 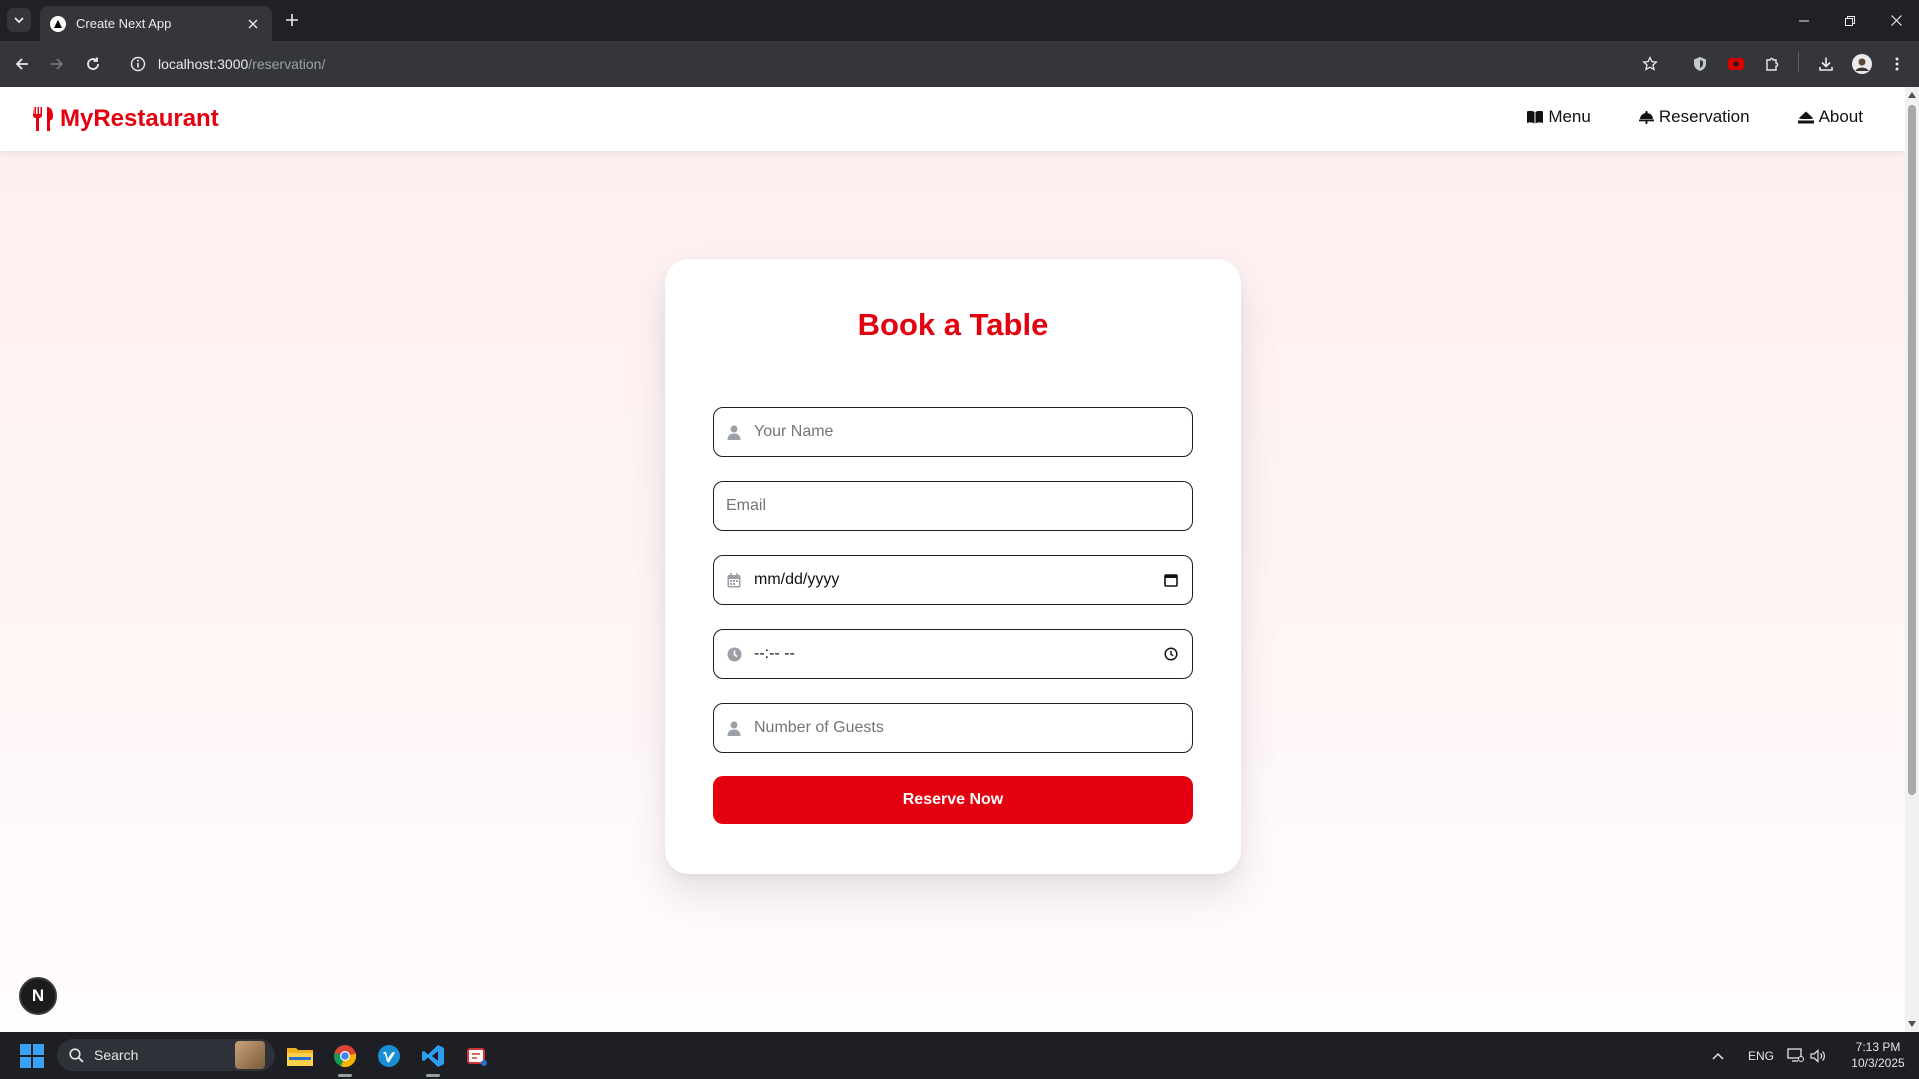 I want to click on date-picker-icon, so click(x=1171, y=580).